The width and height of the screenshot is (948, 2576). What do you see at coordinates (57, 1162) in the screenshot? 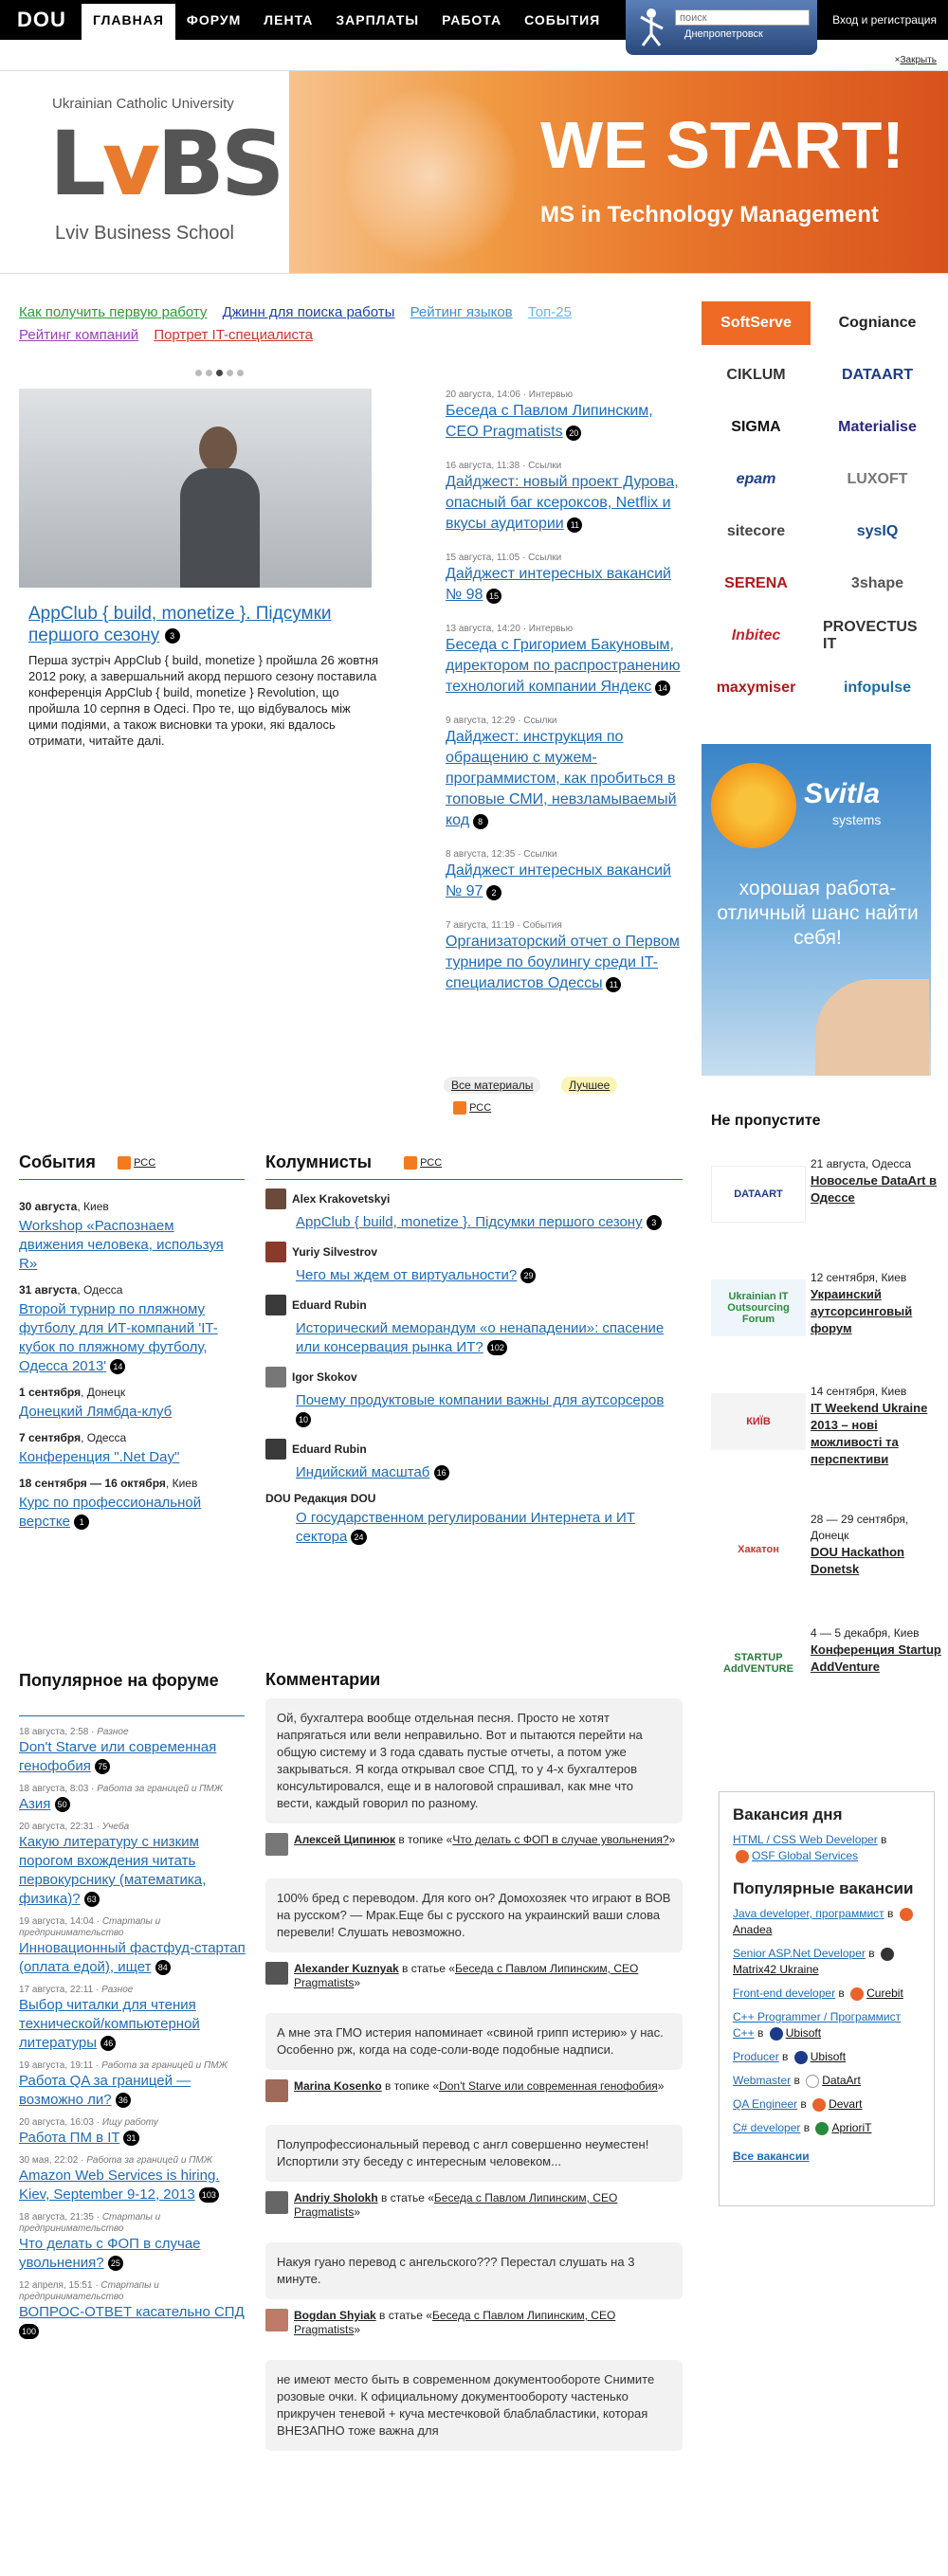
I see `events-heading: События` at bounding box center [57, 1162].